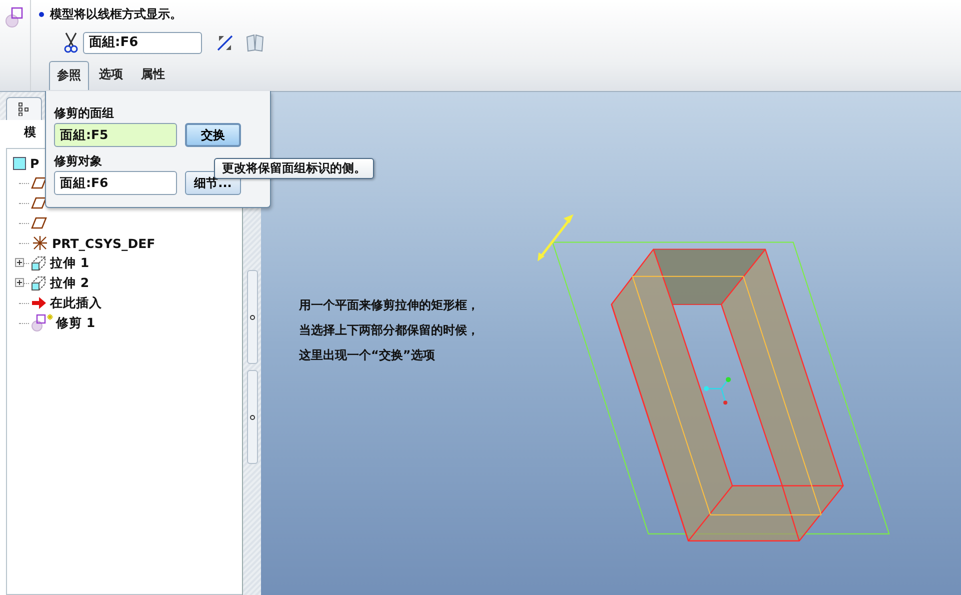  What do you see at coordinates (35, 163) in the screenshot?
I see `tree-item: P` at bounding box center [35, 163].